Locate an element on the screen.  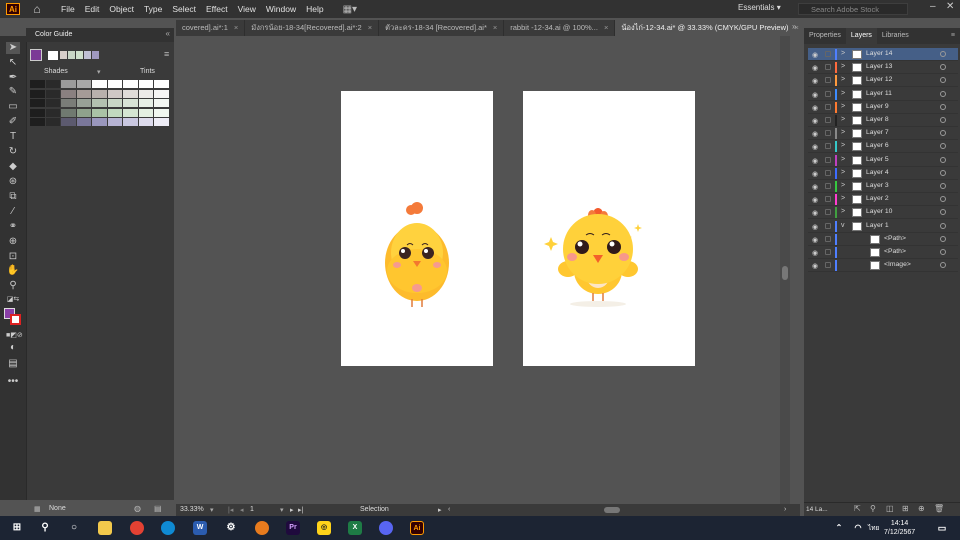
word-icon: W is located at coordinates (200, 528).